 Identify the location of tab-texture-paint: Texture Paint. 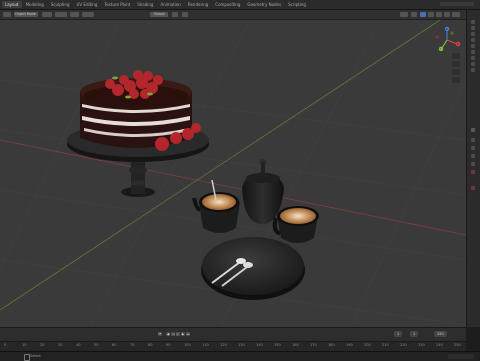
(117, 4).